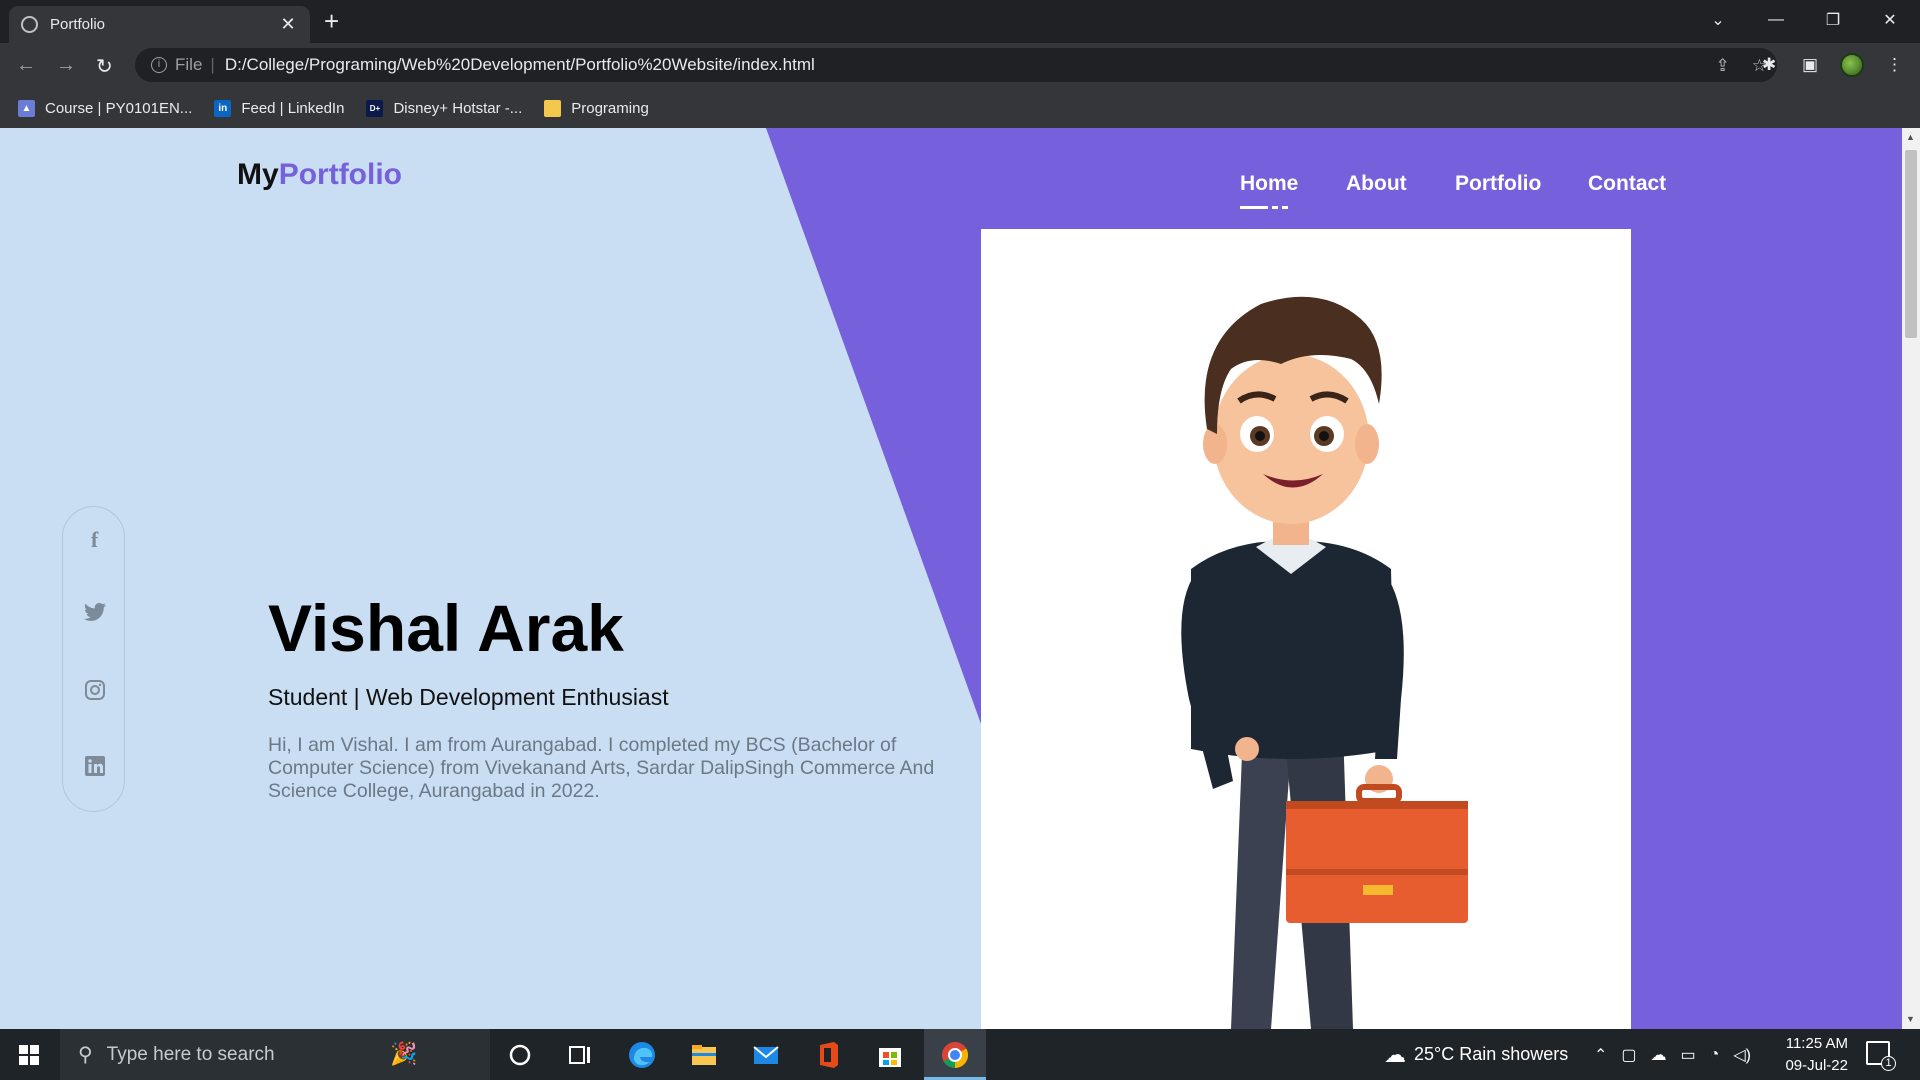  What do you see at coordinates (189, 64) in the screenshot?
I see `url-scheme-label: File` at bounding box center [189, 64].